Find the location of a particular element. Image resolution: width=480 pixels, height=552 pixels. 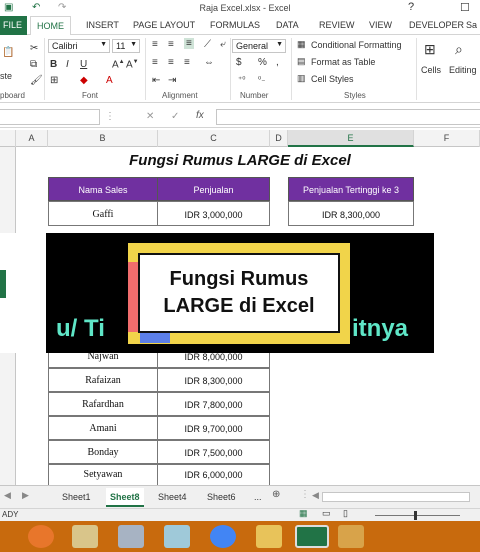

fill-color-icon: ◆ is located at coordinates (84, 80).